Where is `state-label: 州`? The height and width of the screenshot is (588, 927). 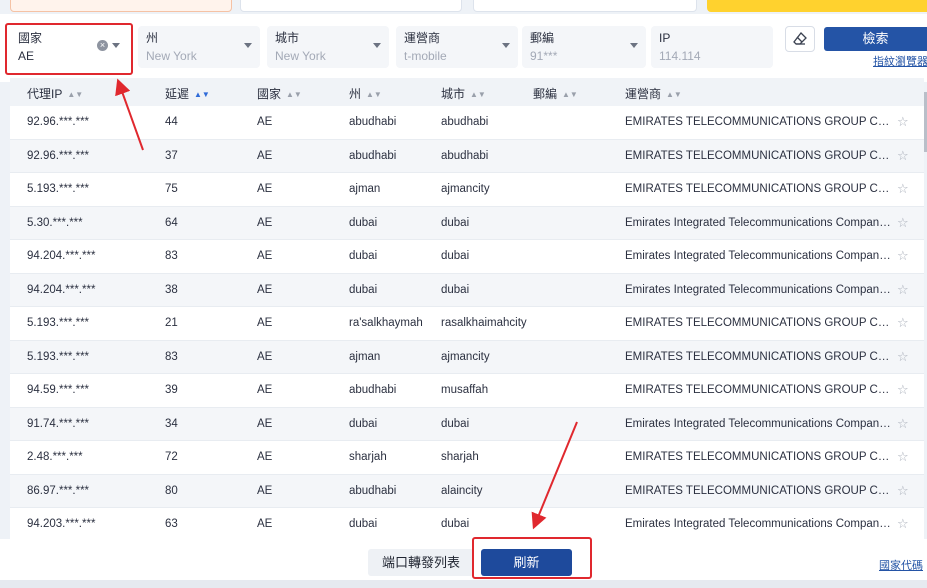 state-label: 州 is located at coordinates (152, 38).